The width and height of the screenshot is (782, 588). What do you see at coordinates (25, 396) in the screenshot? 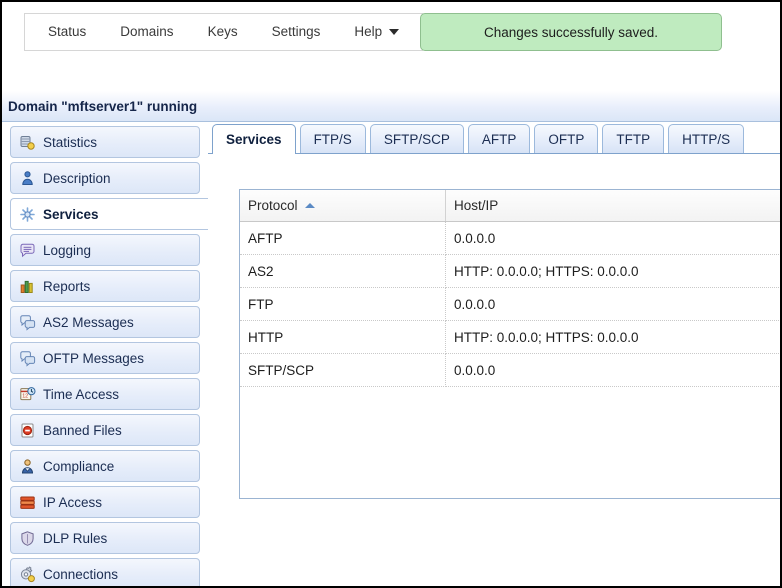
I see `svg-text: 12` at bounding box center [25, 396].